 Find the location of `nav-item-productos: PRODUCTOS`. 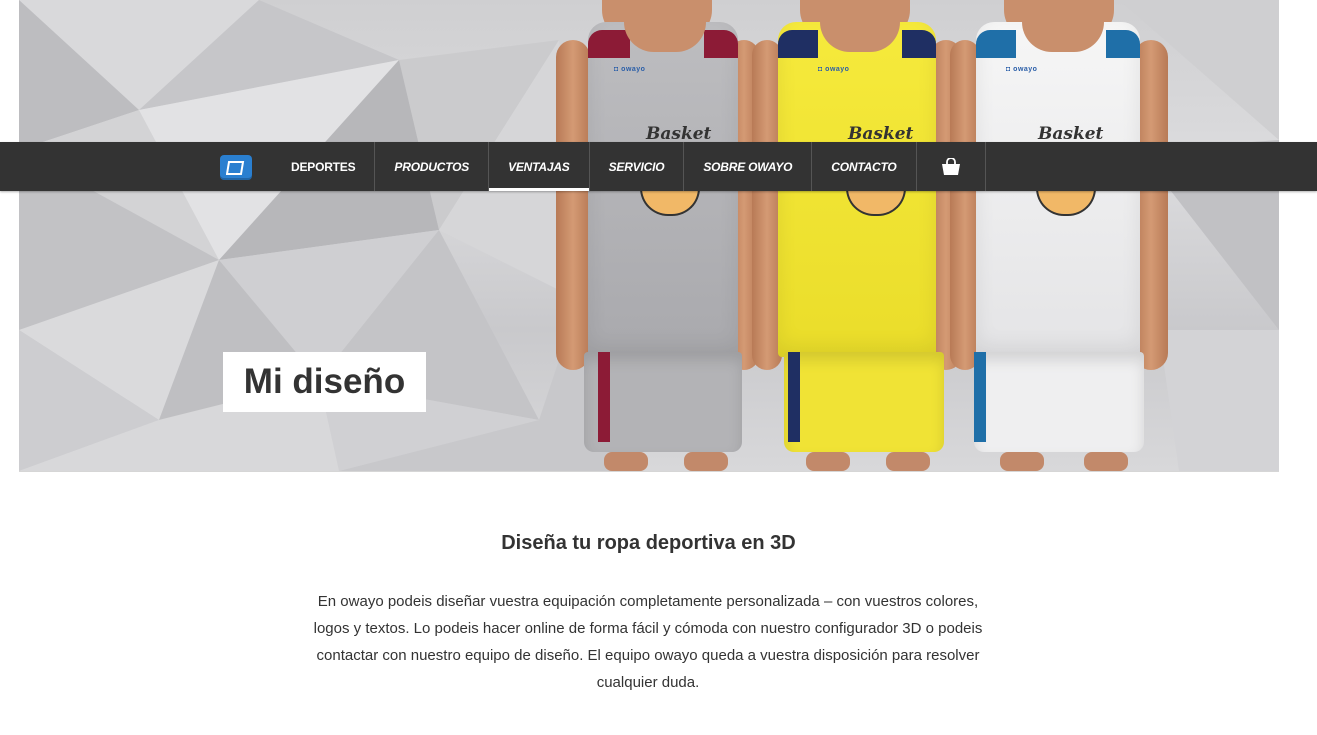

nav-item-productos: PRODUCTOS is located at coordinates (432, 166).